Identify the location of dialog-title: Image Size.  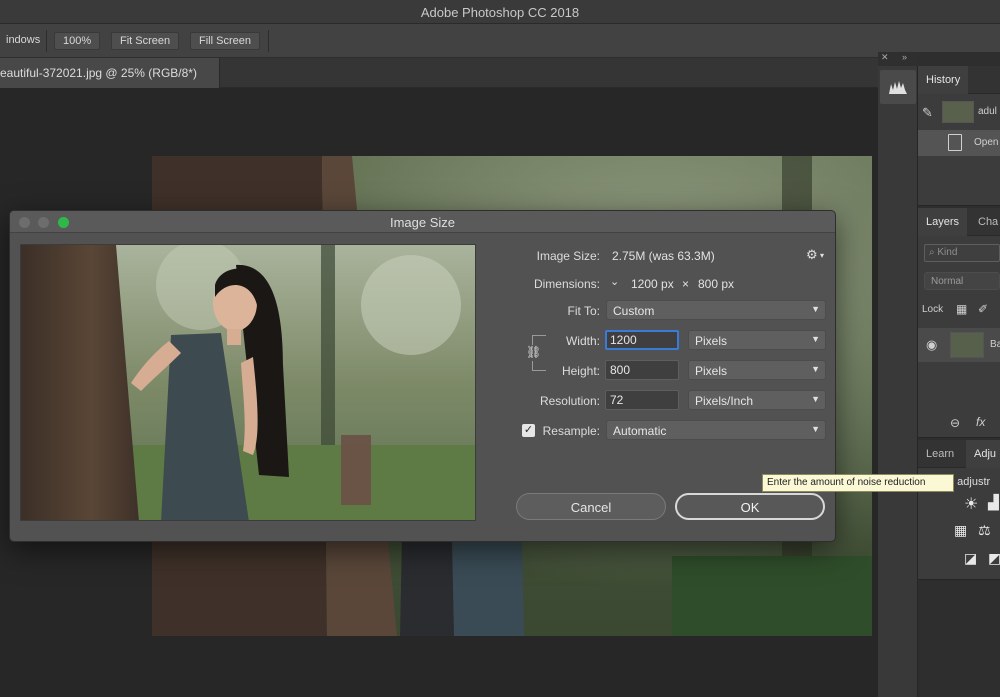
(422, 222).